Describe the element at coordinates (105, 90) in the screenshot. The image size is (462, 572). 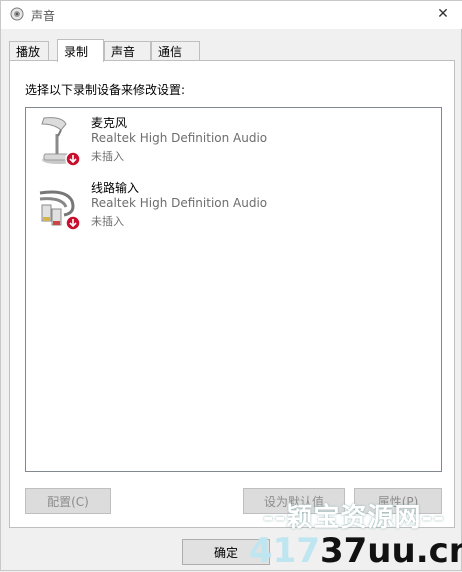
I see `instructions-label: 选择以下录制设备来修改设置:` at that location.